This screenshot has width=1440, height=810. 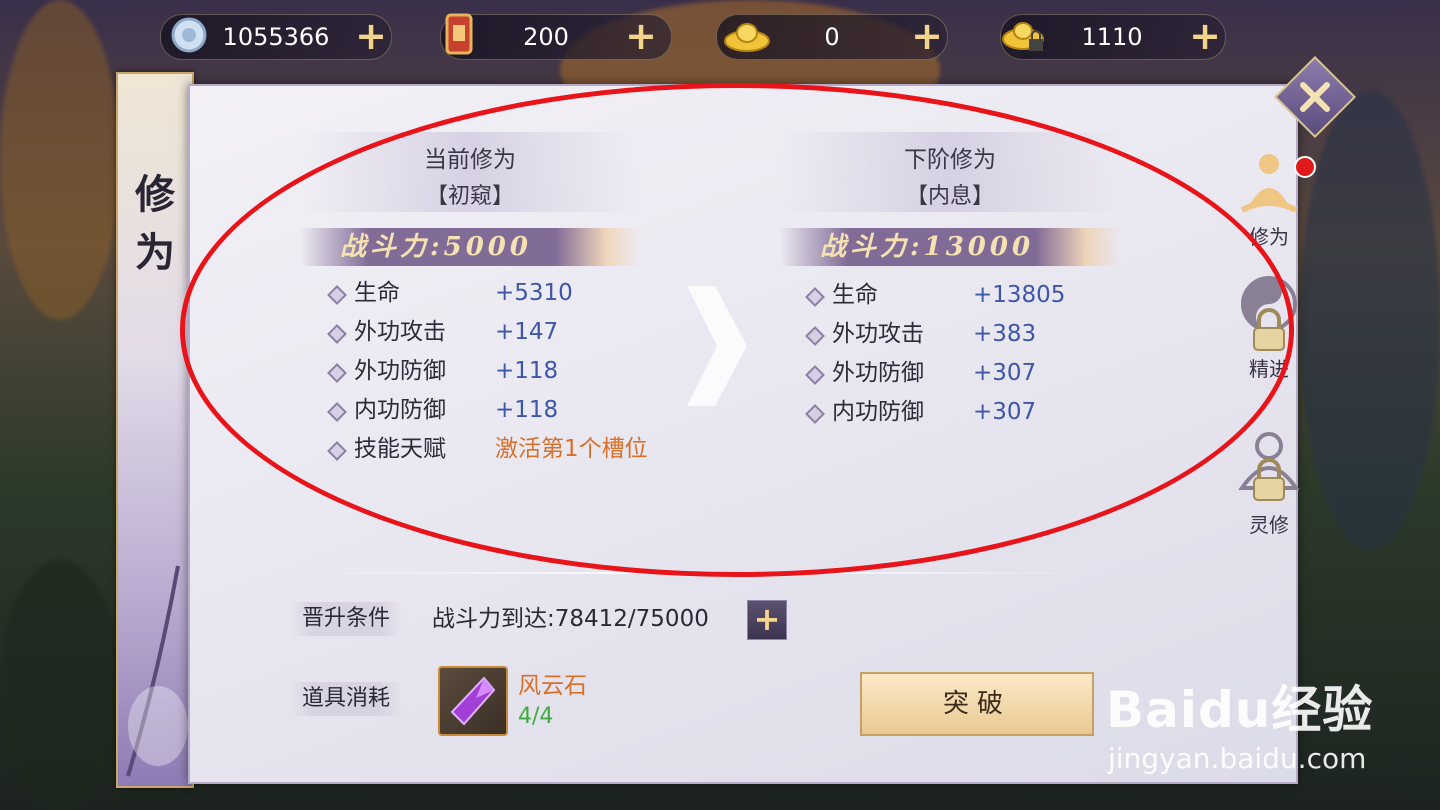 What do you see at coordinates (536, 716) in the screenshot?
I see `item-count: 4/4` at bounding box center [536, 716].